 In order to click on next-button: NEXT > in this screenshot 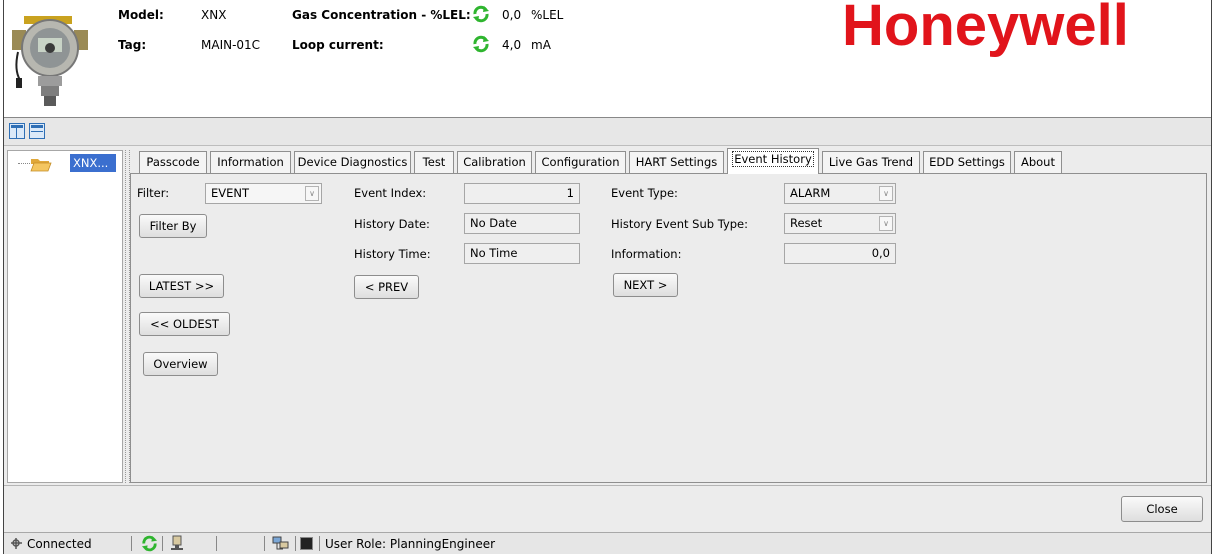, I will do `click(645, 285)`.